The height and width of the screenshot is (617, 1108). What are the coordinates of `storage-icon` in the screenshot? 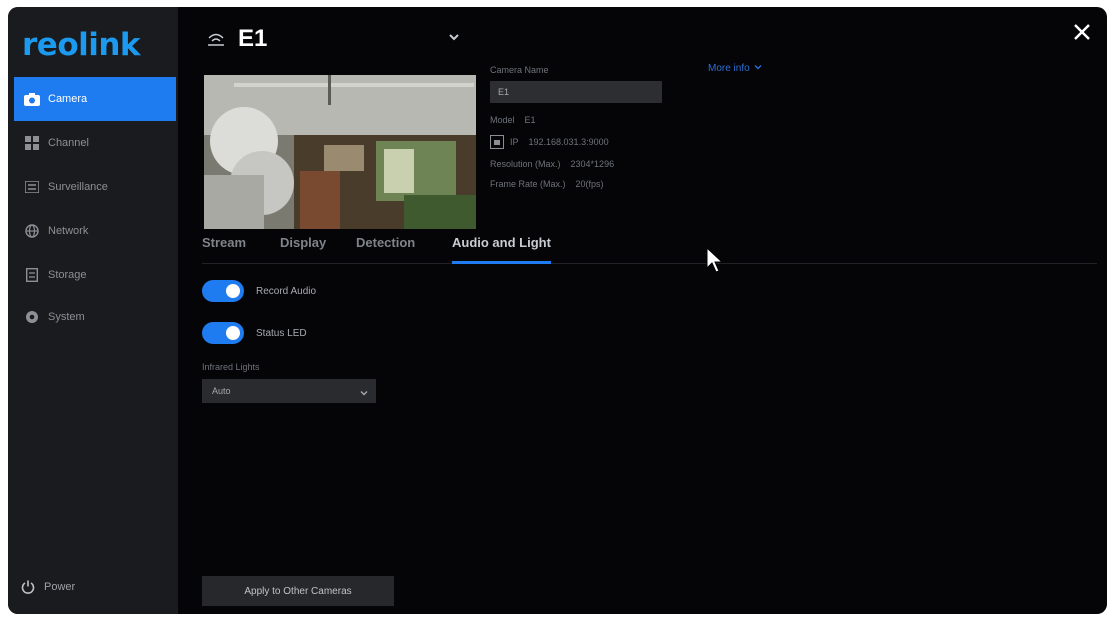 It's located at (32, 275).